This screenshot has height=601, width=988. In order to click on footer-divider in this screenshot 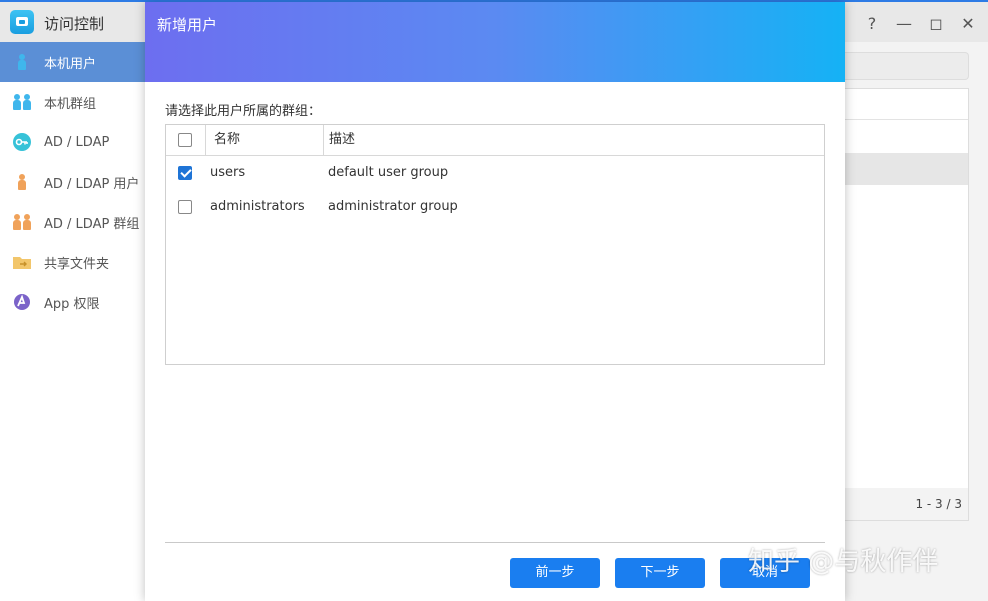, I will do `click(495, 542)`.